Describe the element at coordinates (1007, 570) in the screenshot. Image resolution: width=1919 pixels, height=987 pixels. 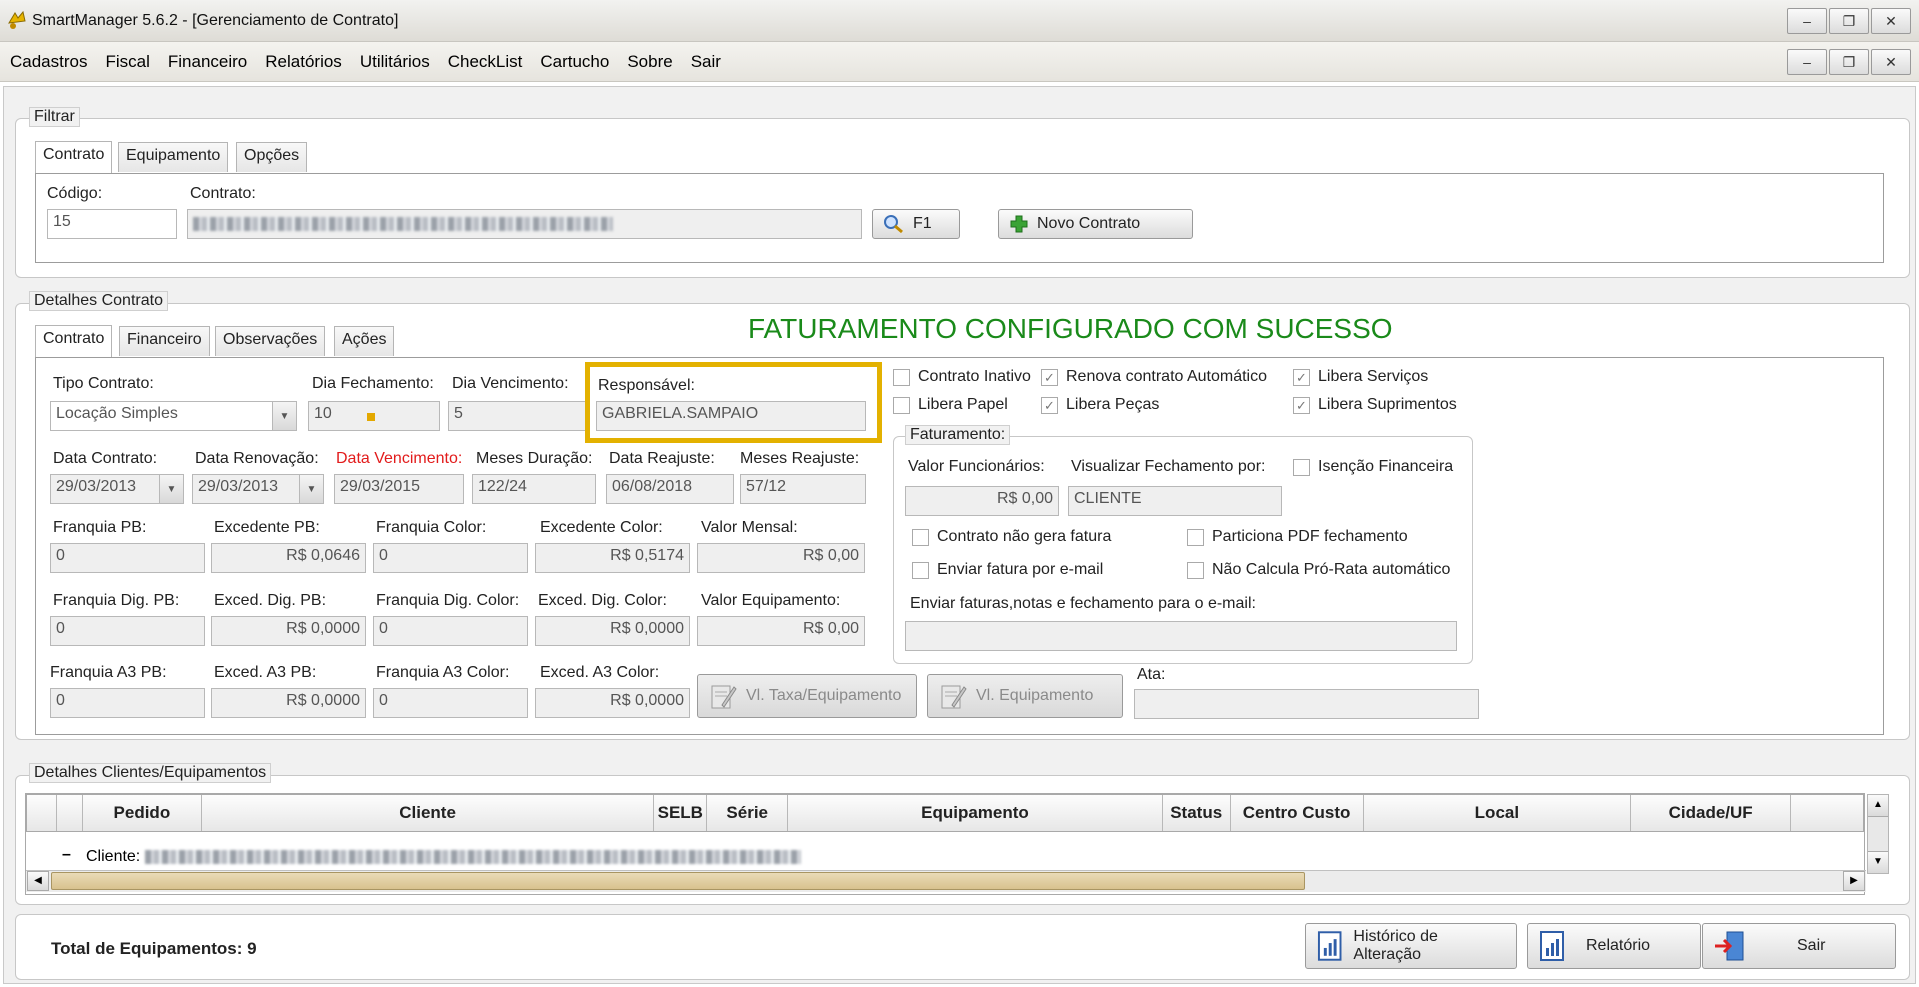
I see `enviar-fatura-email-checkbox: Enviar fatura por e-mail` at that location.